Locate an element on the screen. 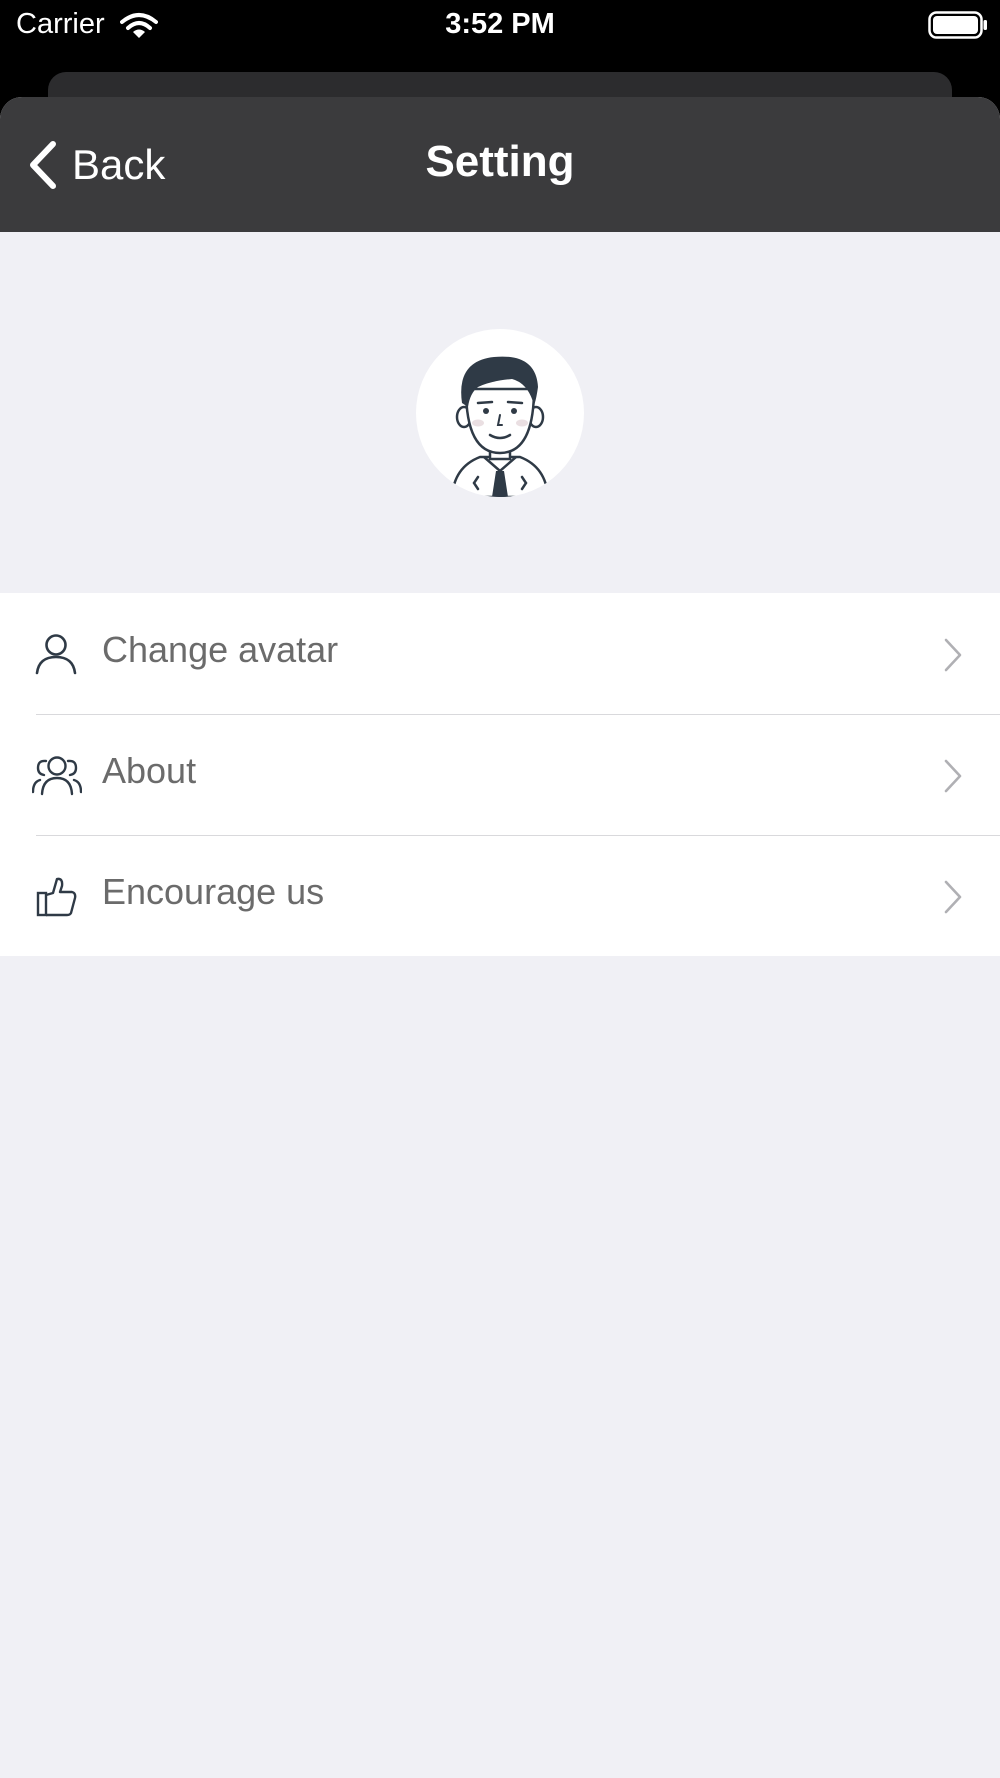 The width and height of the screenshot is (1000, 1778). menu-item-label: About is located at coordinates (149, 770).